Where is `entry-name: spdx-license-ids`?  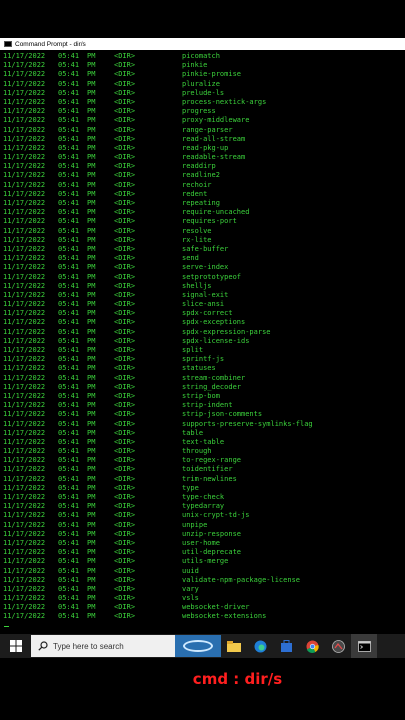
entry-name: spdx-license-ids is located at coordinates (216, 340).